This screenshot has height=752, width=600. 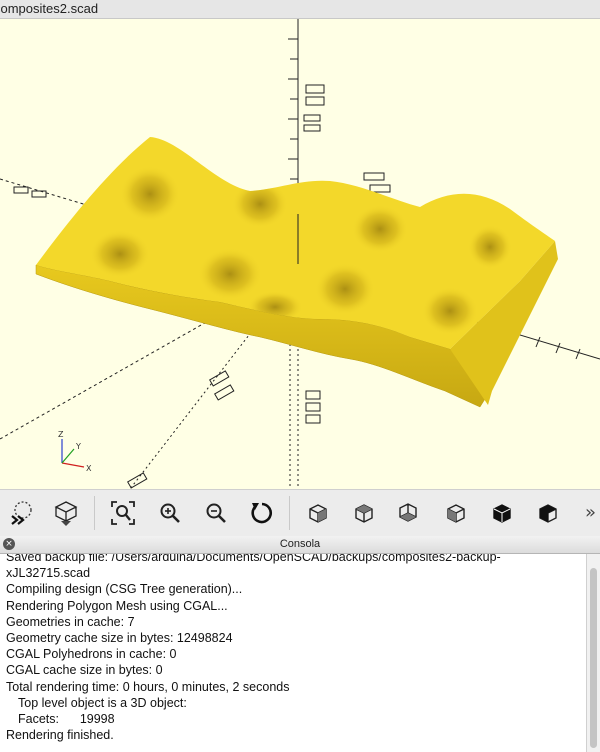 I want to click on zoom-out-button, so click(x=216, y=513).